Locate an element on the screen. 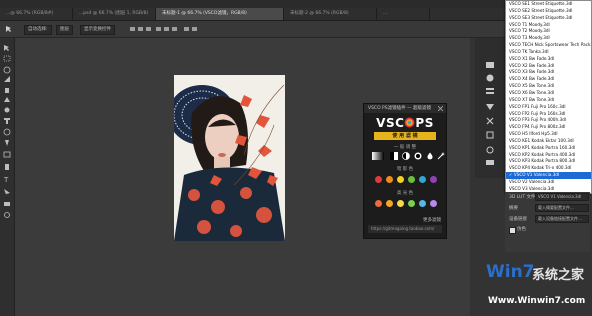 The width and height of the screenshot is (592, 316). preset-item: VSCO T1 Moody.3dl is located at coordinates (548, 25).